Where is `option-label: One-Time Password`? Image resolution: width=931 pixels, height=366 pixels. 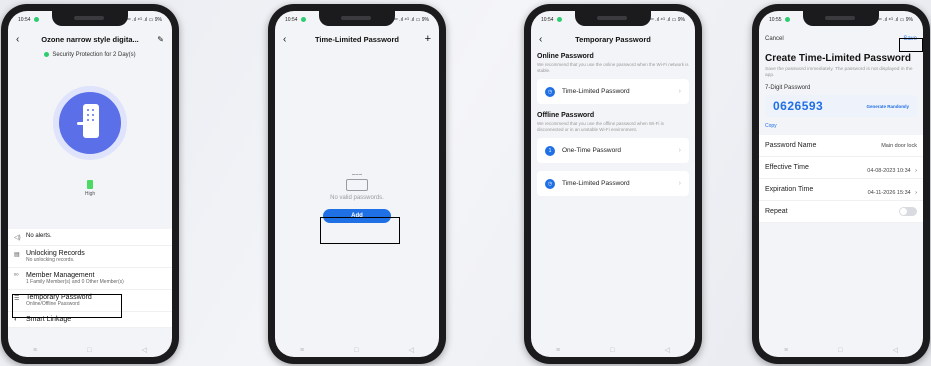
option-label: One-Time Password is located at coordinates (591, 150).